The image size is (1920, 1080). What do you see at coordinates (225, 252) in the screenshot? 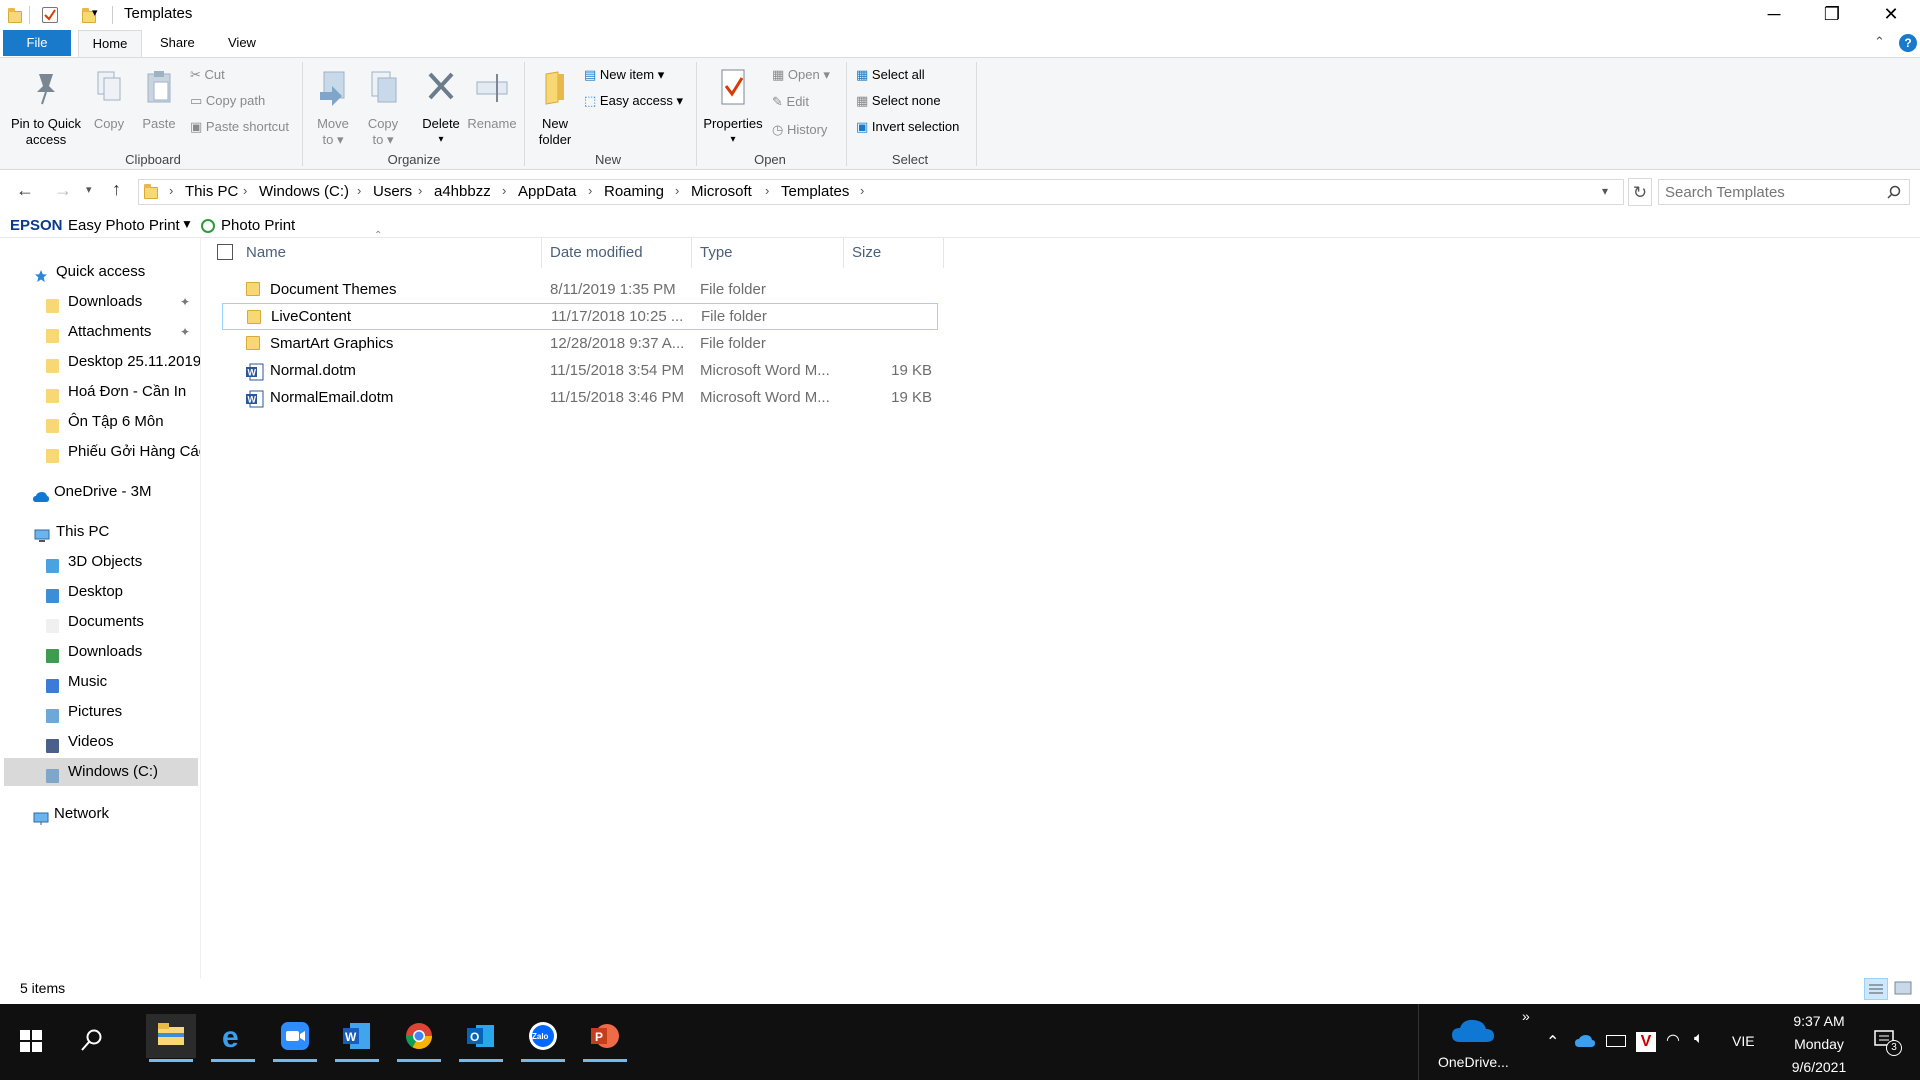
I see `select-all-checkbox` at bounding box center [225, 252].